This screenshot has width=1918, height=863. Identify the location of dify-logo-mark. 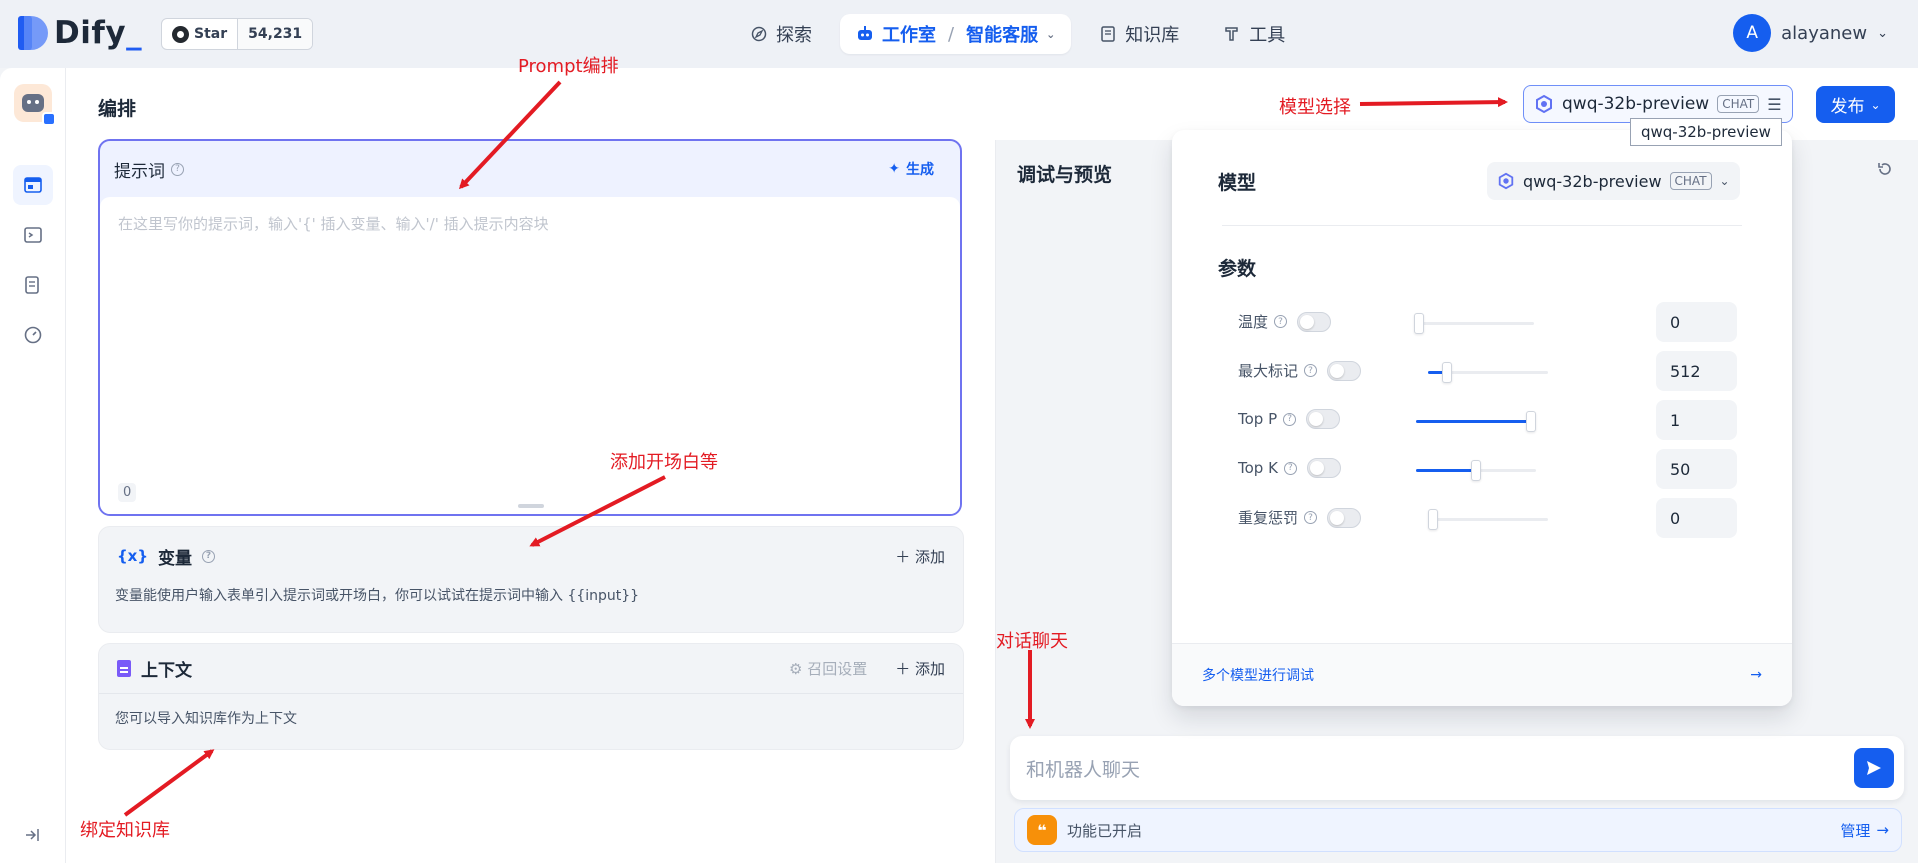
(33, 33).